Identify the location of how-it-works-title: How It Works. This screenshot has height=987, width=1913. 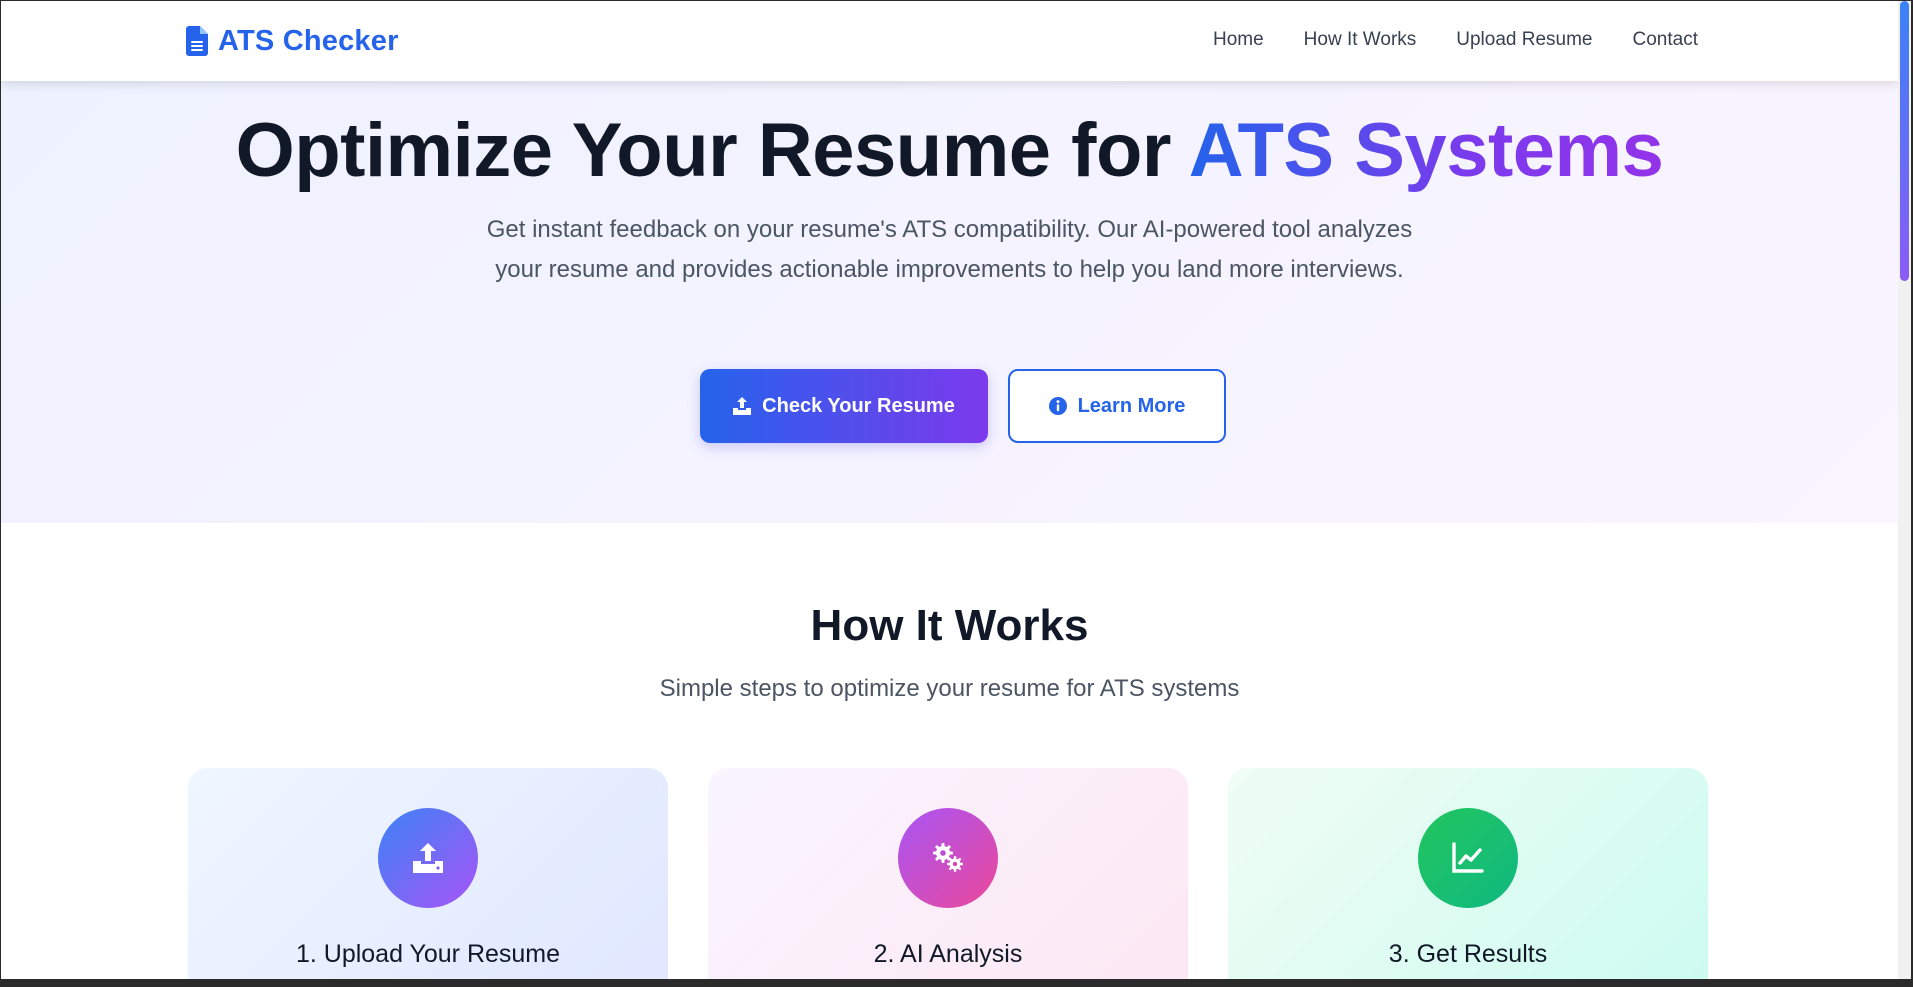
(949, 625).